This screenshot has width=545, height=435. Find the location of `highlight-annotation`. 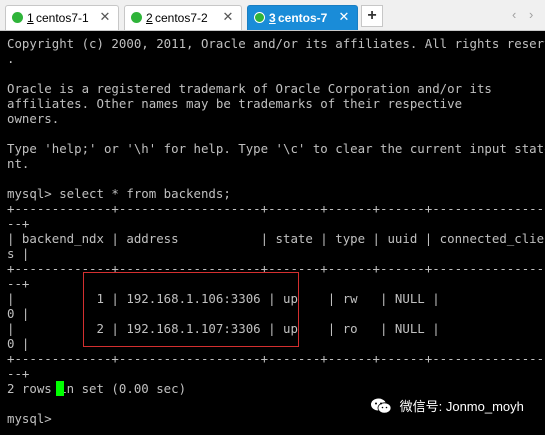

highlight-annotation is located at coordinates (191, 309).